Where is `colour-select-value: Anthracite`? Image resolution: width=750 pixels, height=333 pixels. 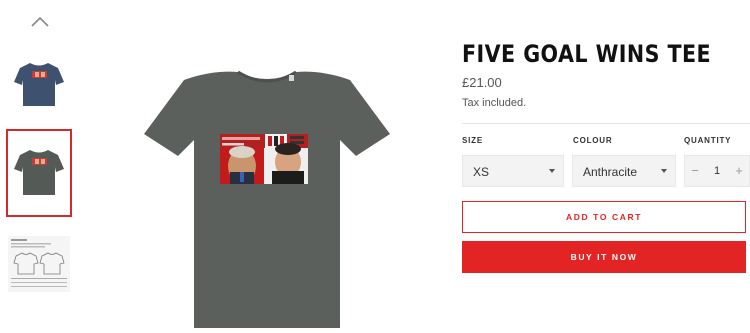
colour-select-value: Anthracite is located at coordinates (610, 172).